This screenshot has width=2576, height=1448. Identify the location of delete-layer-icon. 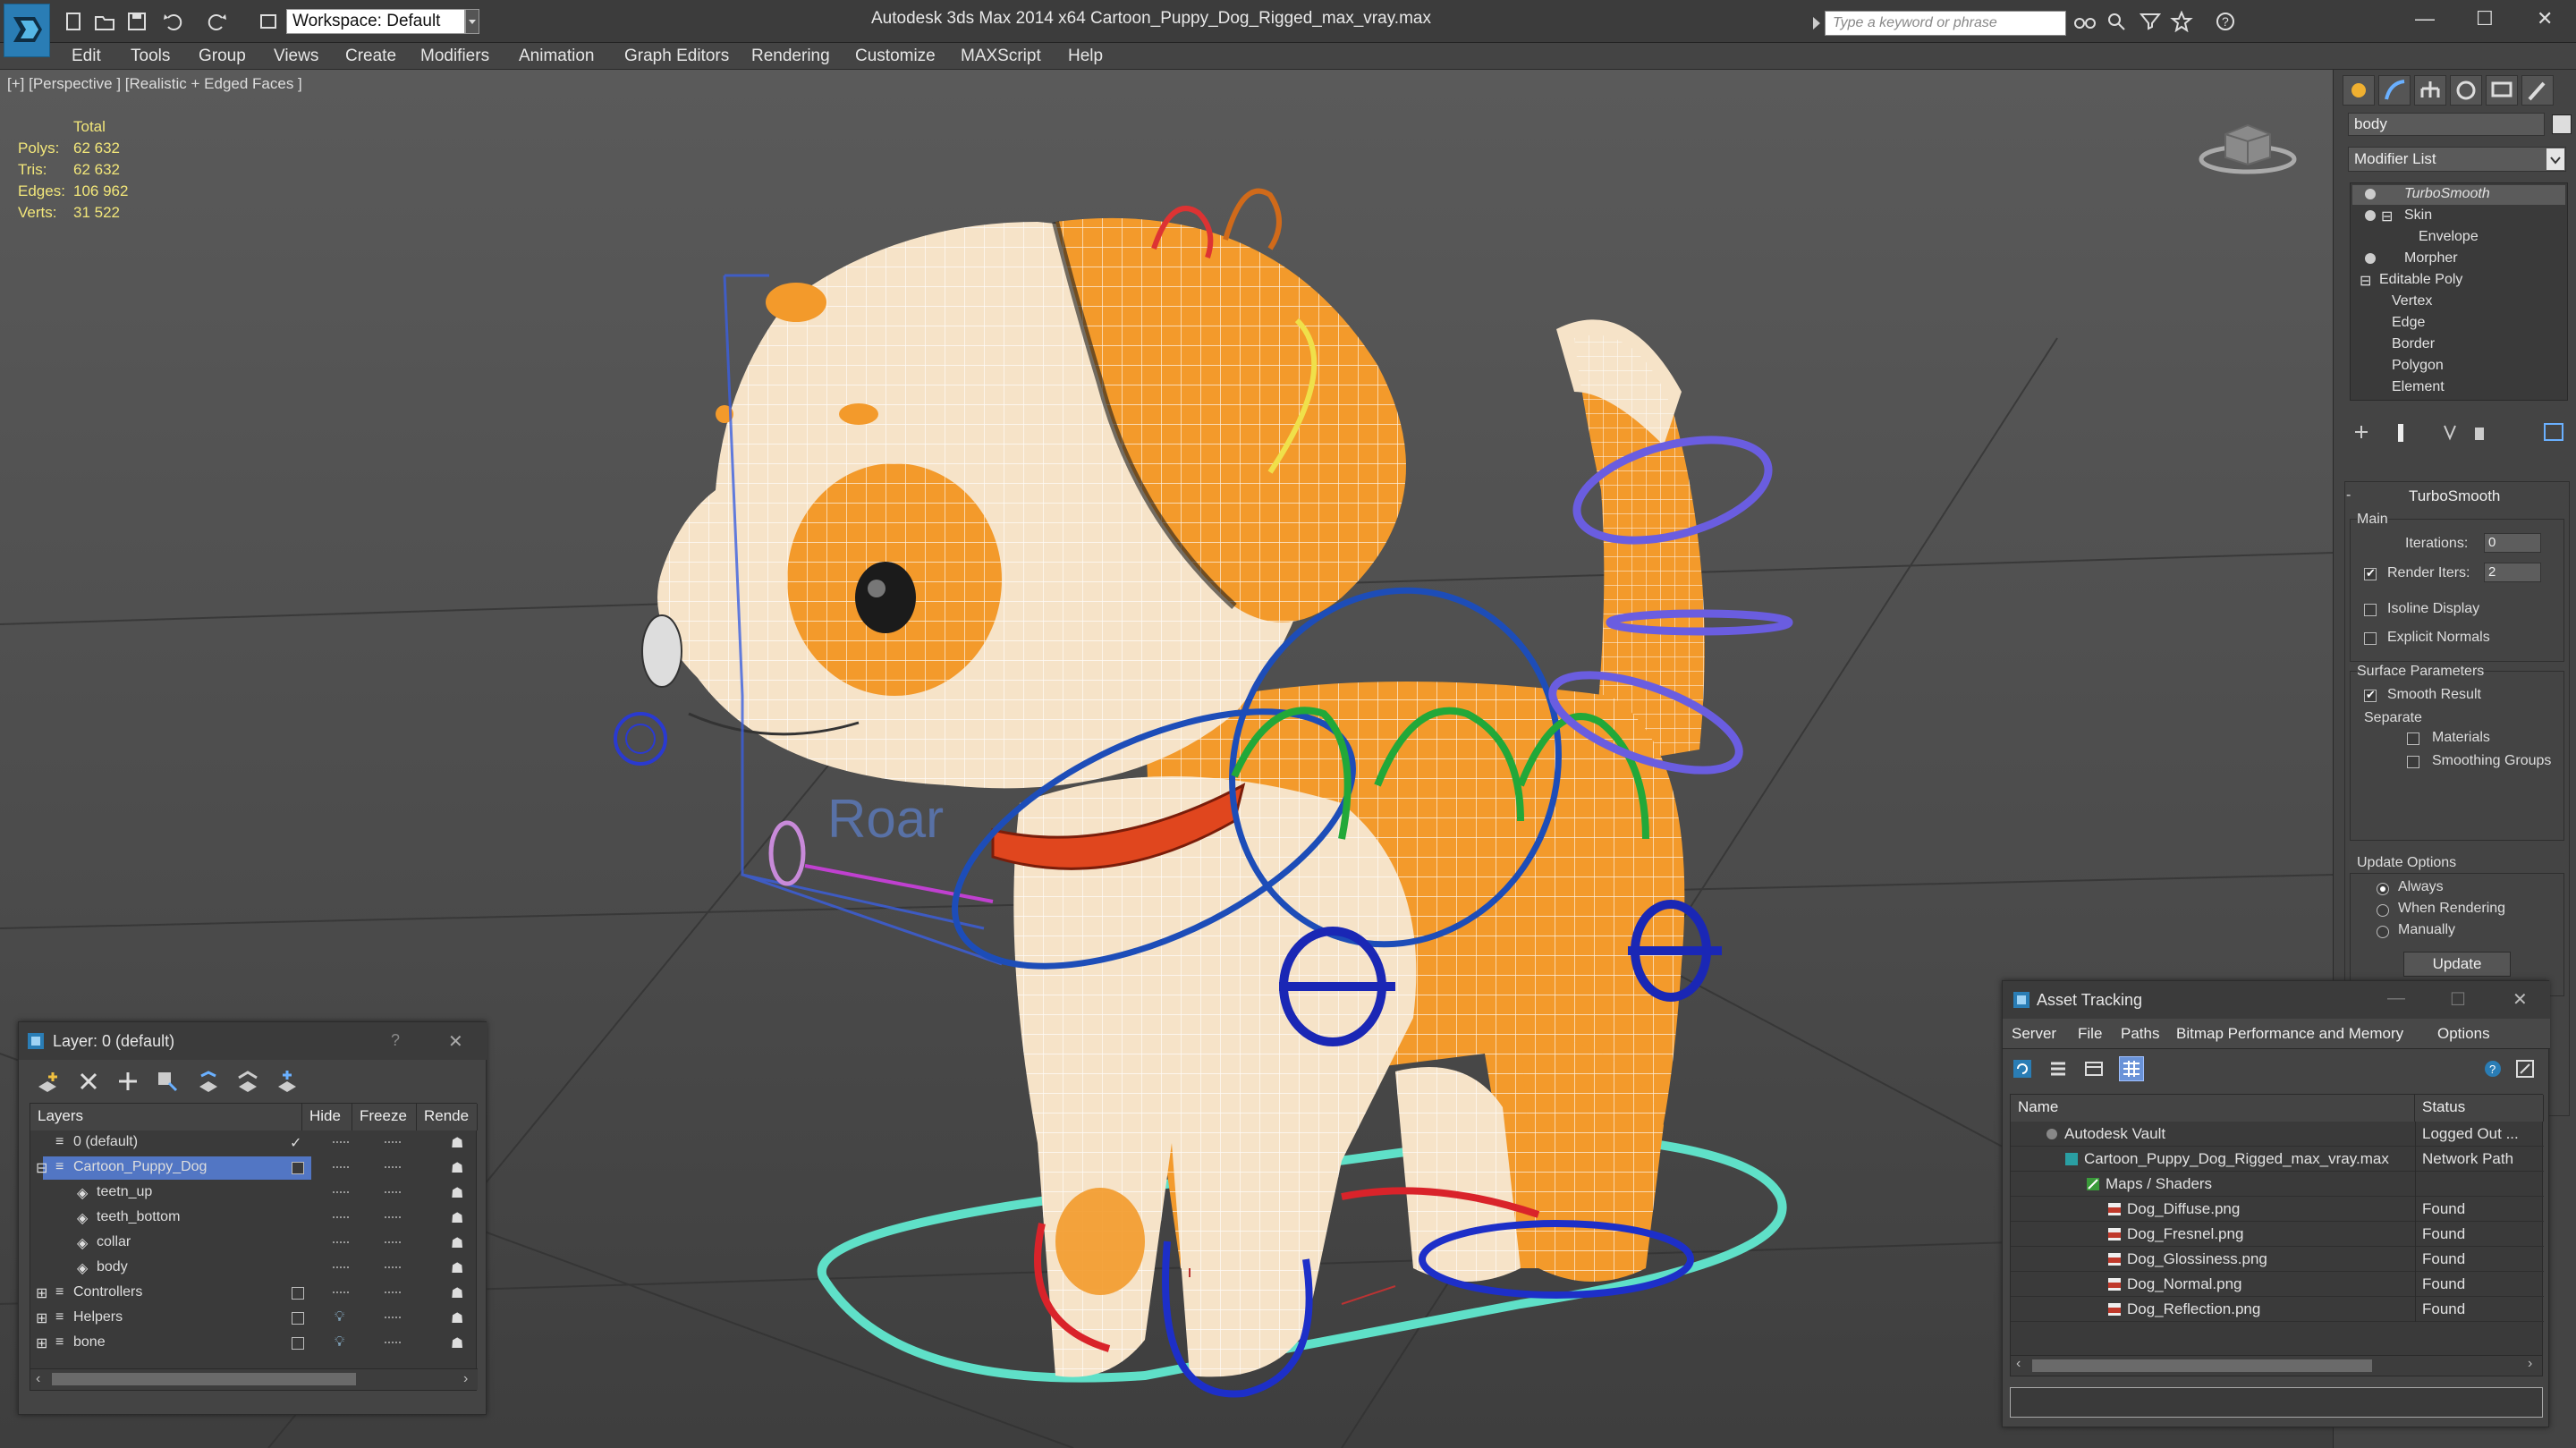
(88, 1081).